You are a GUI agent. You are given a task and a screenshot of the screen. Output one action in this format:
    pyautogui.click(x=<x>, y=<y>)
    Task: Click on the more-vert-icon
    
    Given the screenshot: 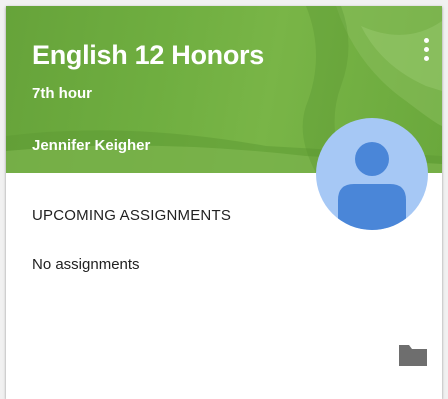 What is the action you would take?
    pyautogui.click(x=426, y=52)
    